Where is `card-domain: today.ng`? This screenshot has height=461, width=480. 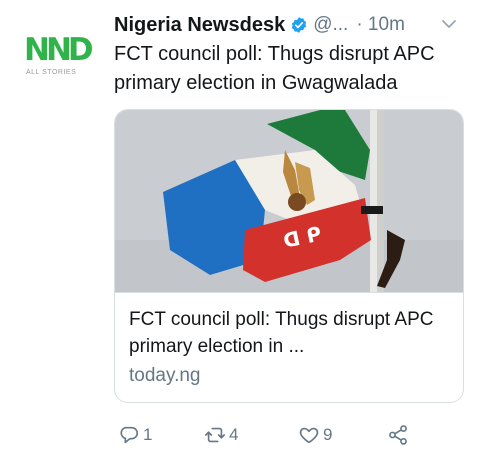 card-domain: today.ng is located at coordinates (165, 375).